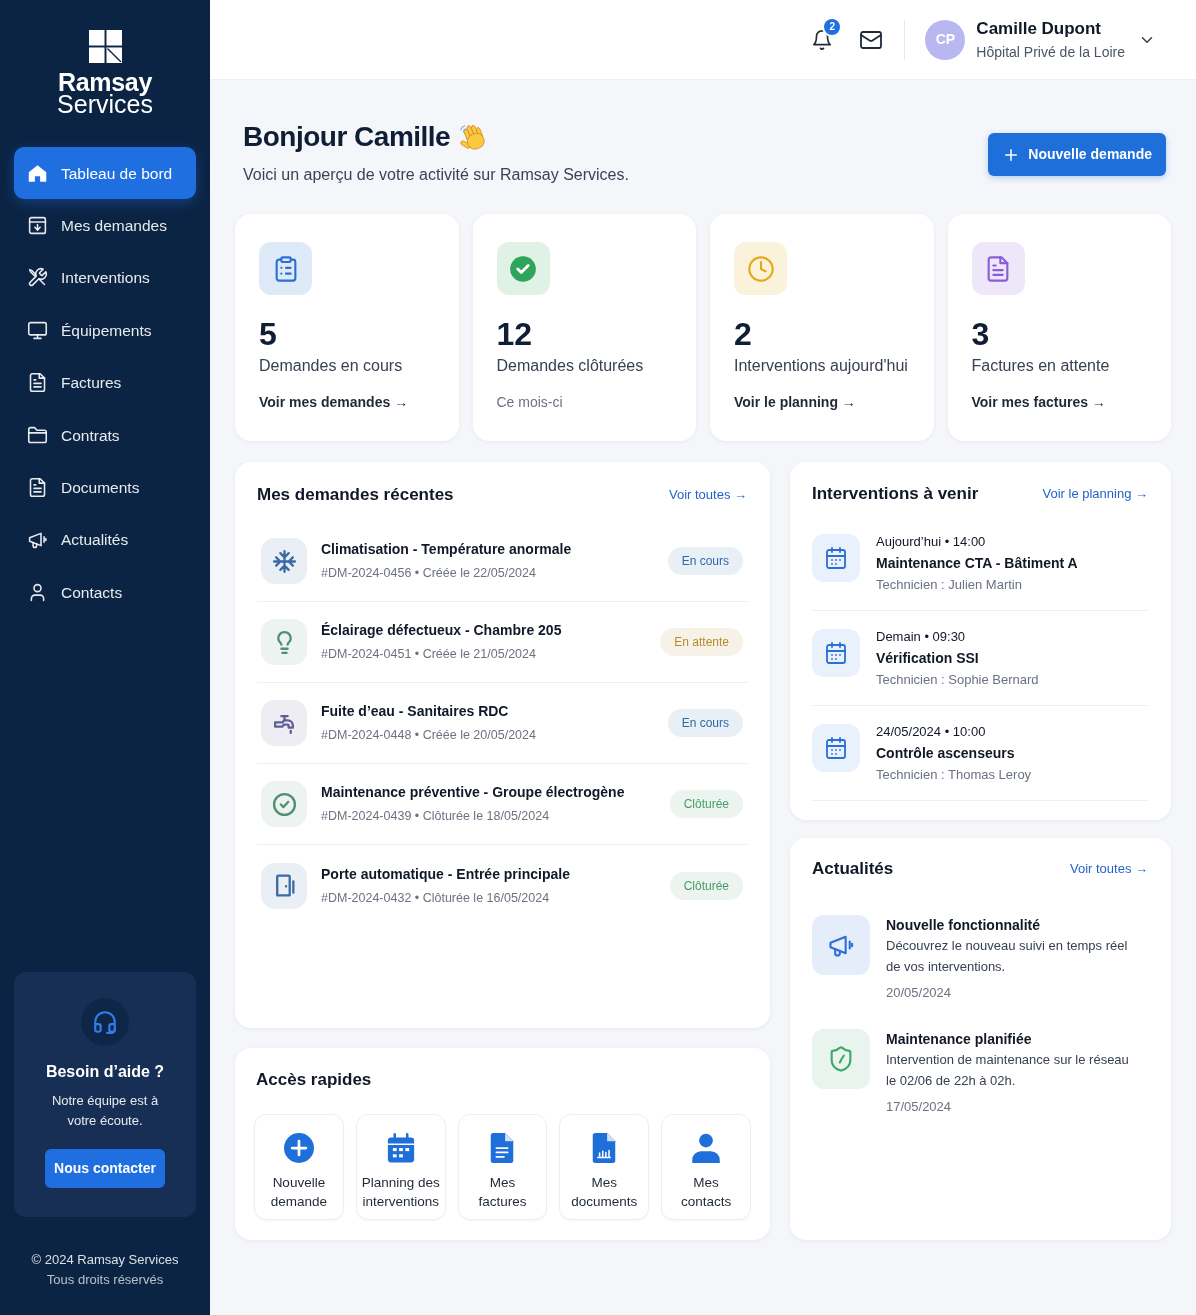 The width and height of the screenshot is (1196, 1315). What do you see at coordinates (743, 334) in the screenshot?
I see `stat-value: 2` at bounding box center [743, 334].